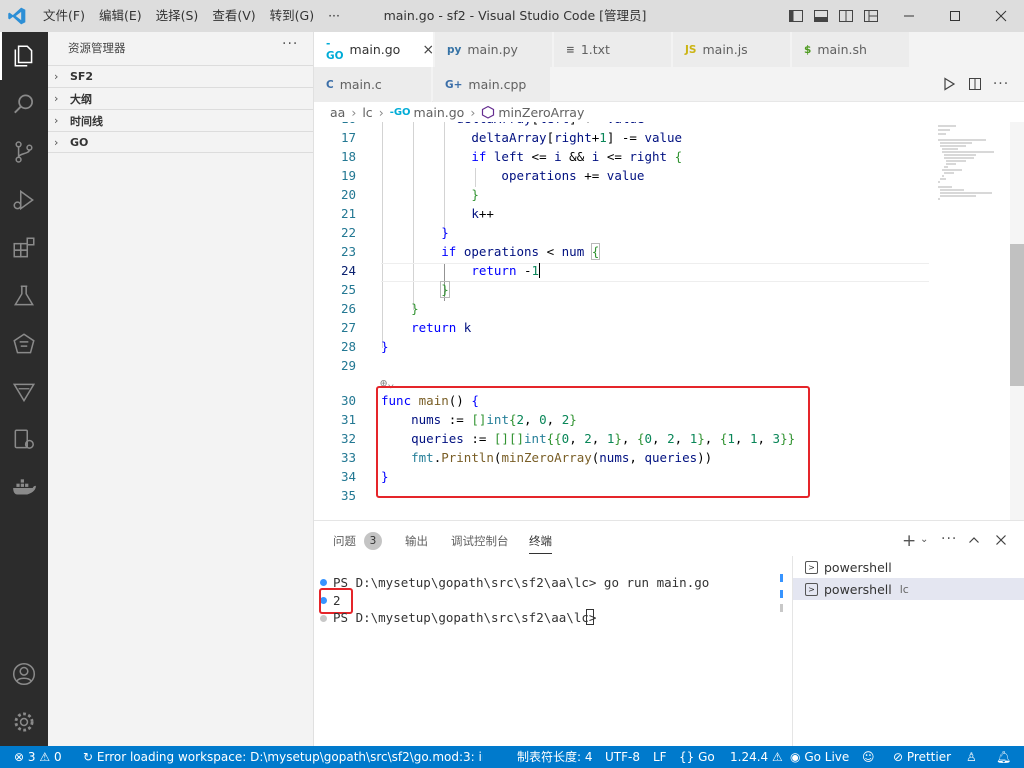 Image resolution: width=1024 pixels, height=768 pixels. What do you see at coordinates (416, 541) in the screenshot?
I see `panel-tab-output: 输出` at bounding box center [416, 541].